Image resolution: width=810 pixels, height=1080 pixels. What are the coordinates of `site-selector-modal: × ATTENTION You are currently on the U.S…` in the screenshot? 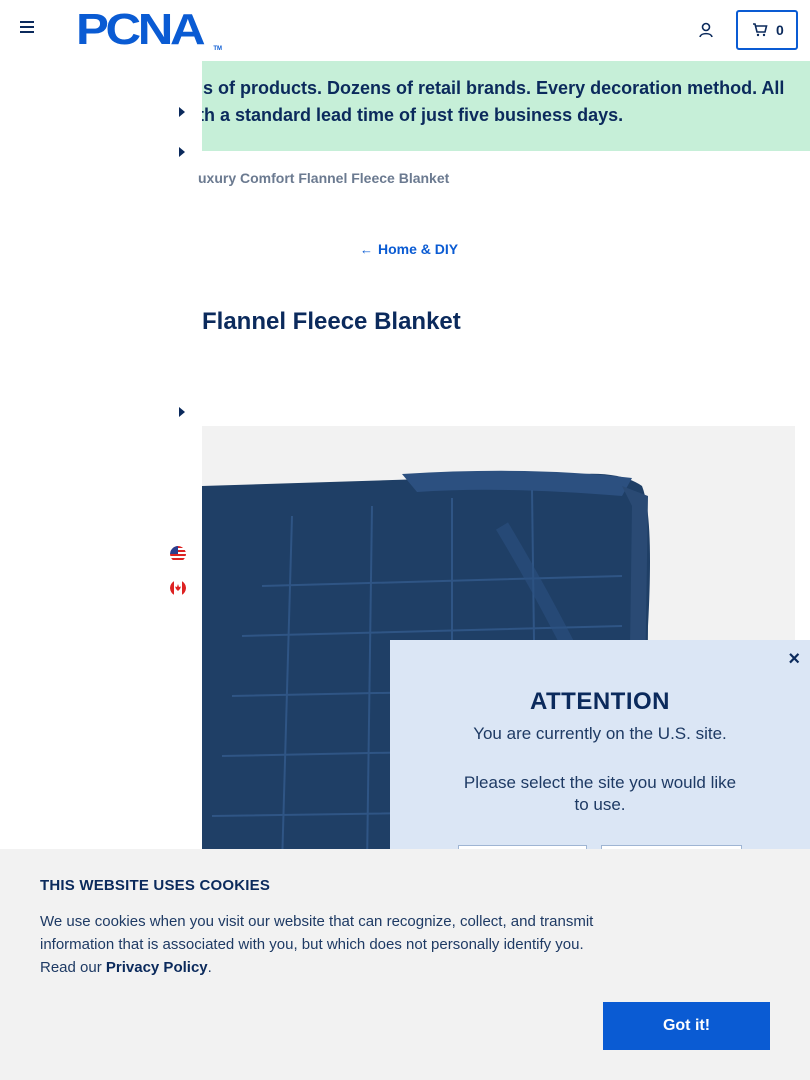 It's located at (600, 762).